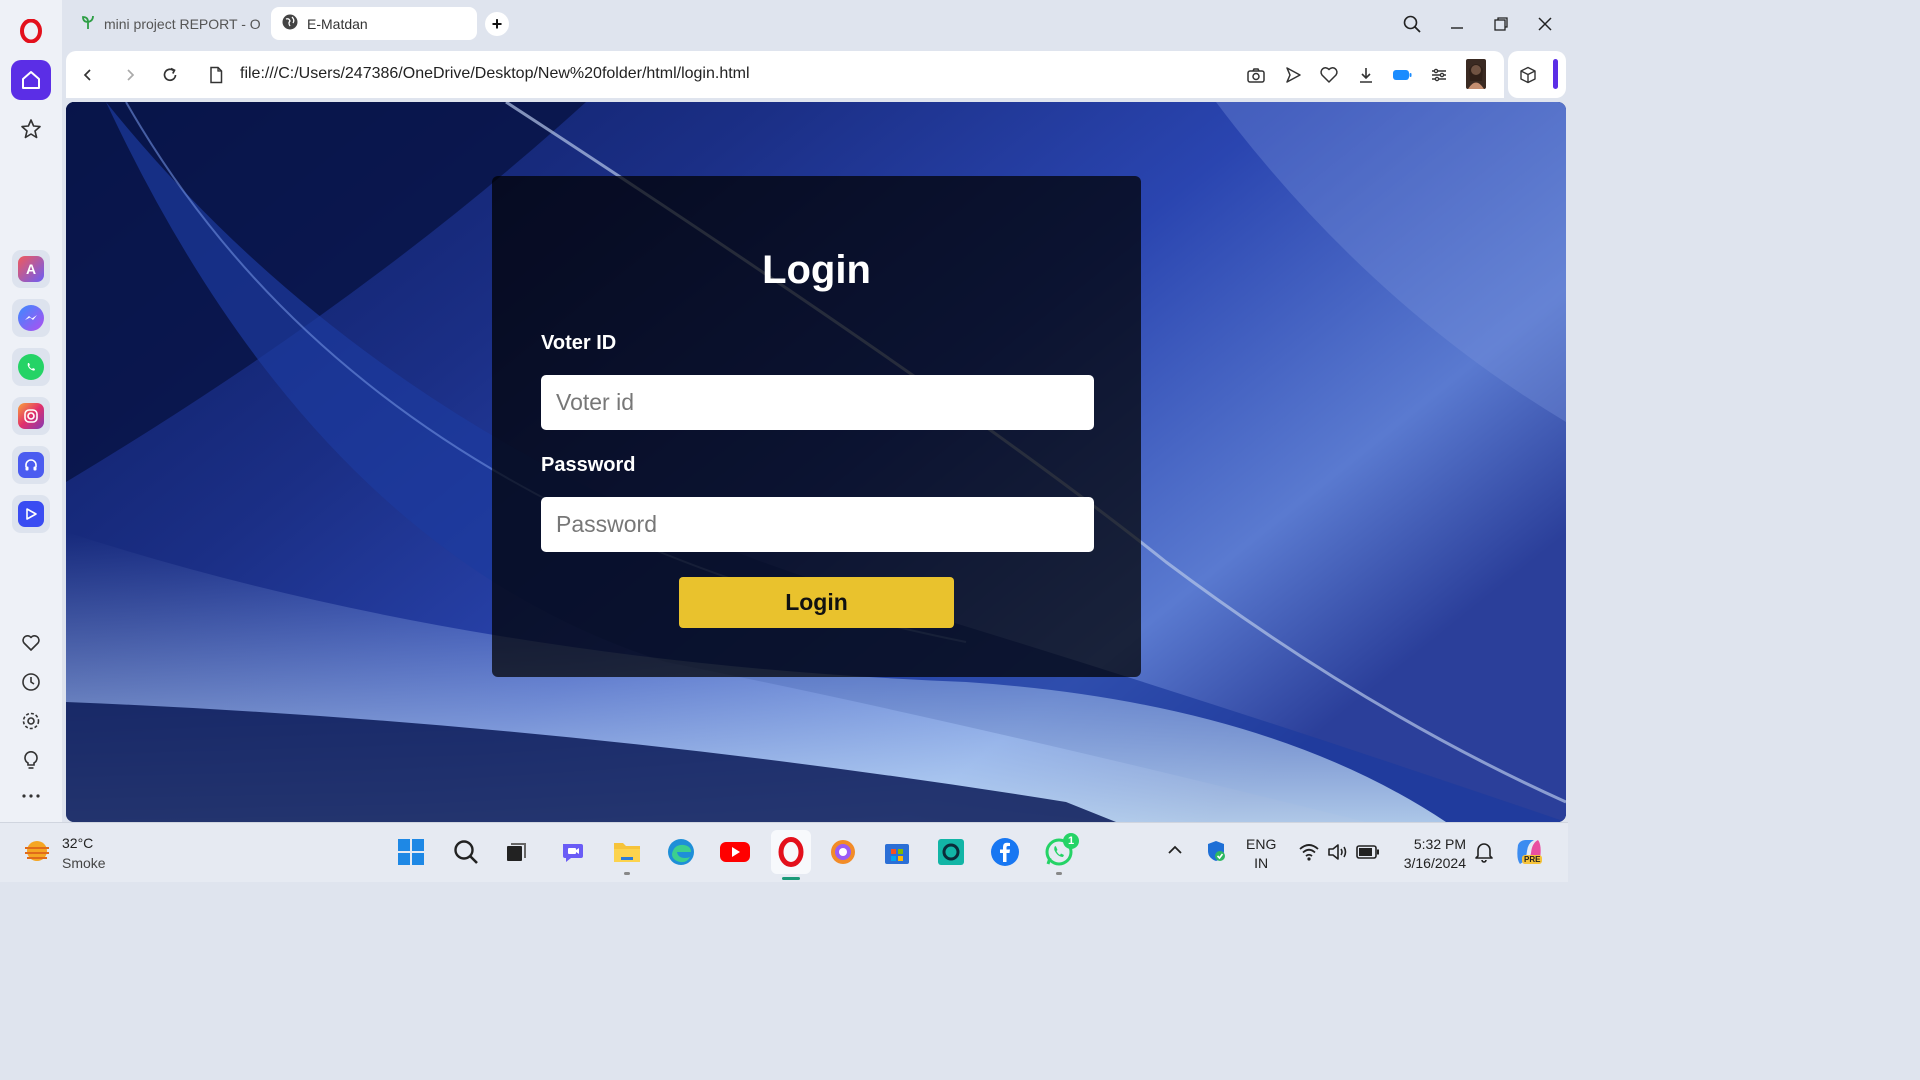 The width and height of the screenshot is (1920, 1080). Describe the element at coordinates (1060, 854) in the screenshot. I see `whatsapp-icon: 1` at that location.